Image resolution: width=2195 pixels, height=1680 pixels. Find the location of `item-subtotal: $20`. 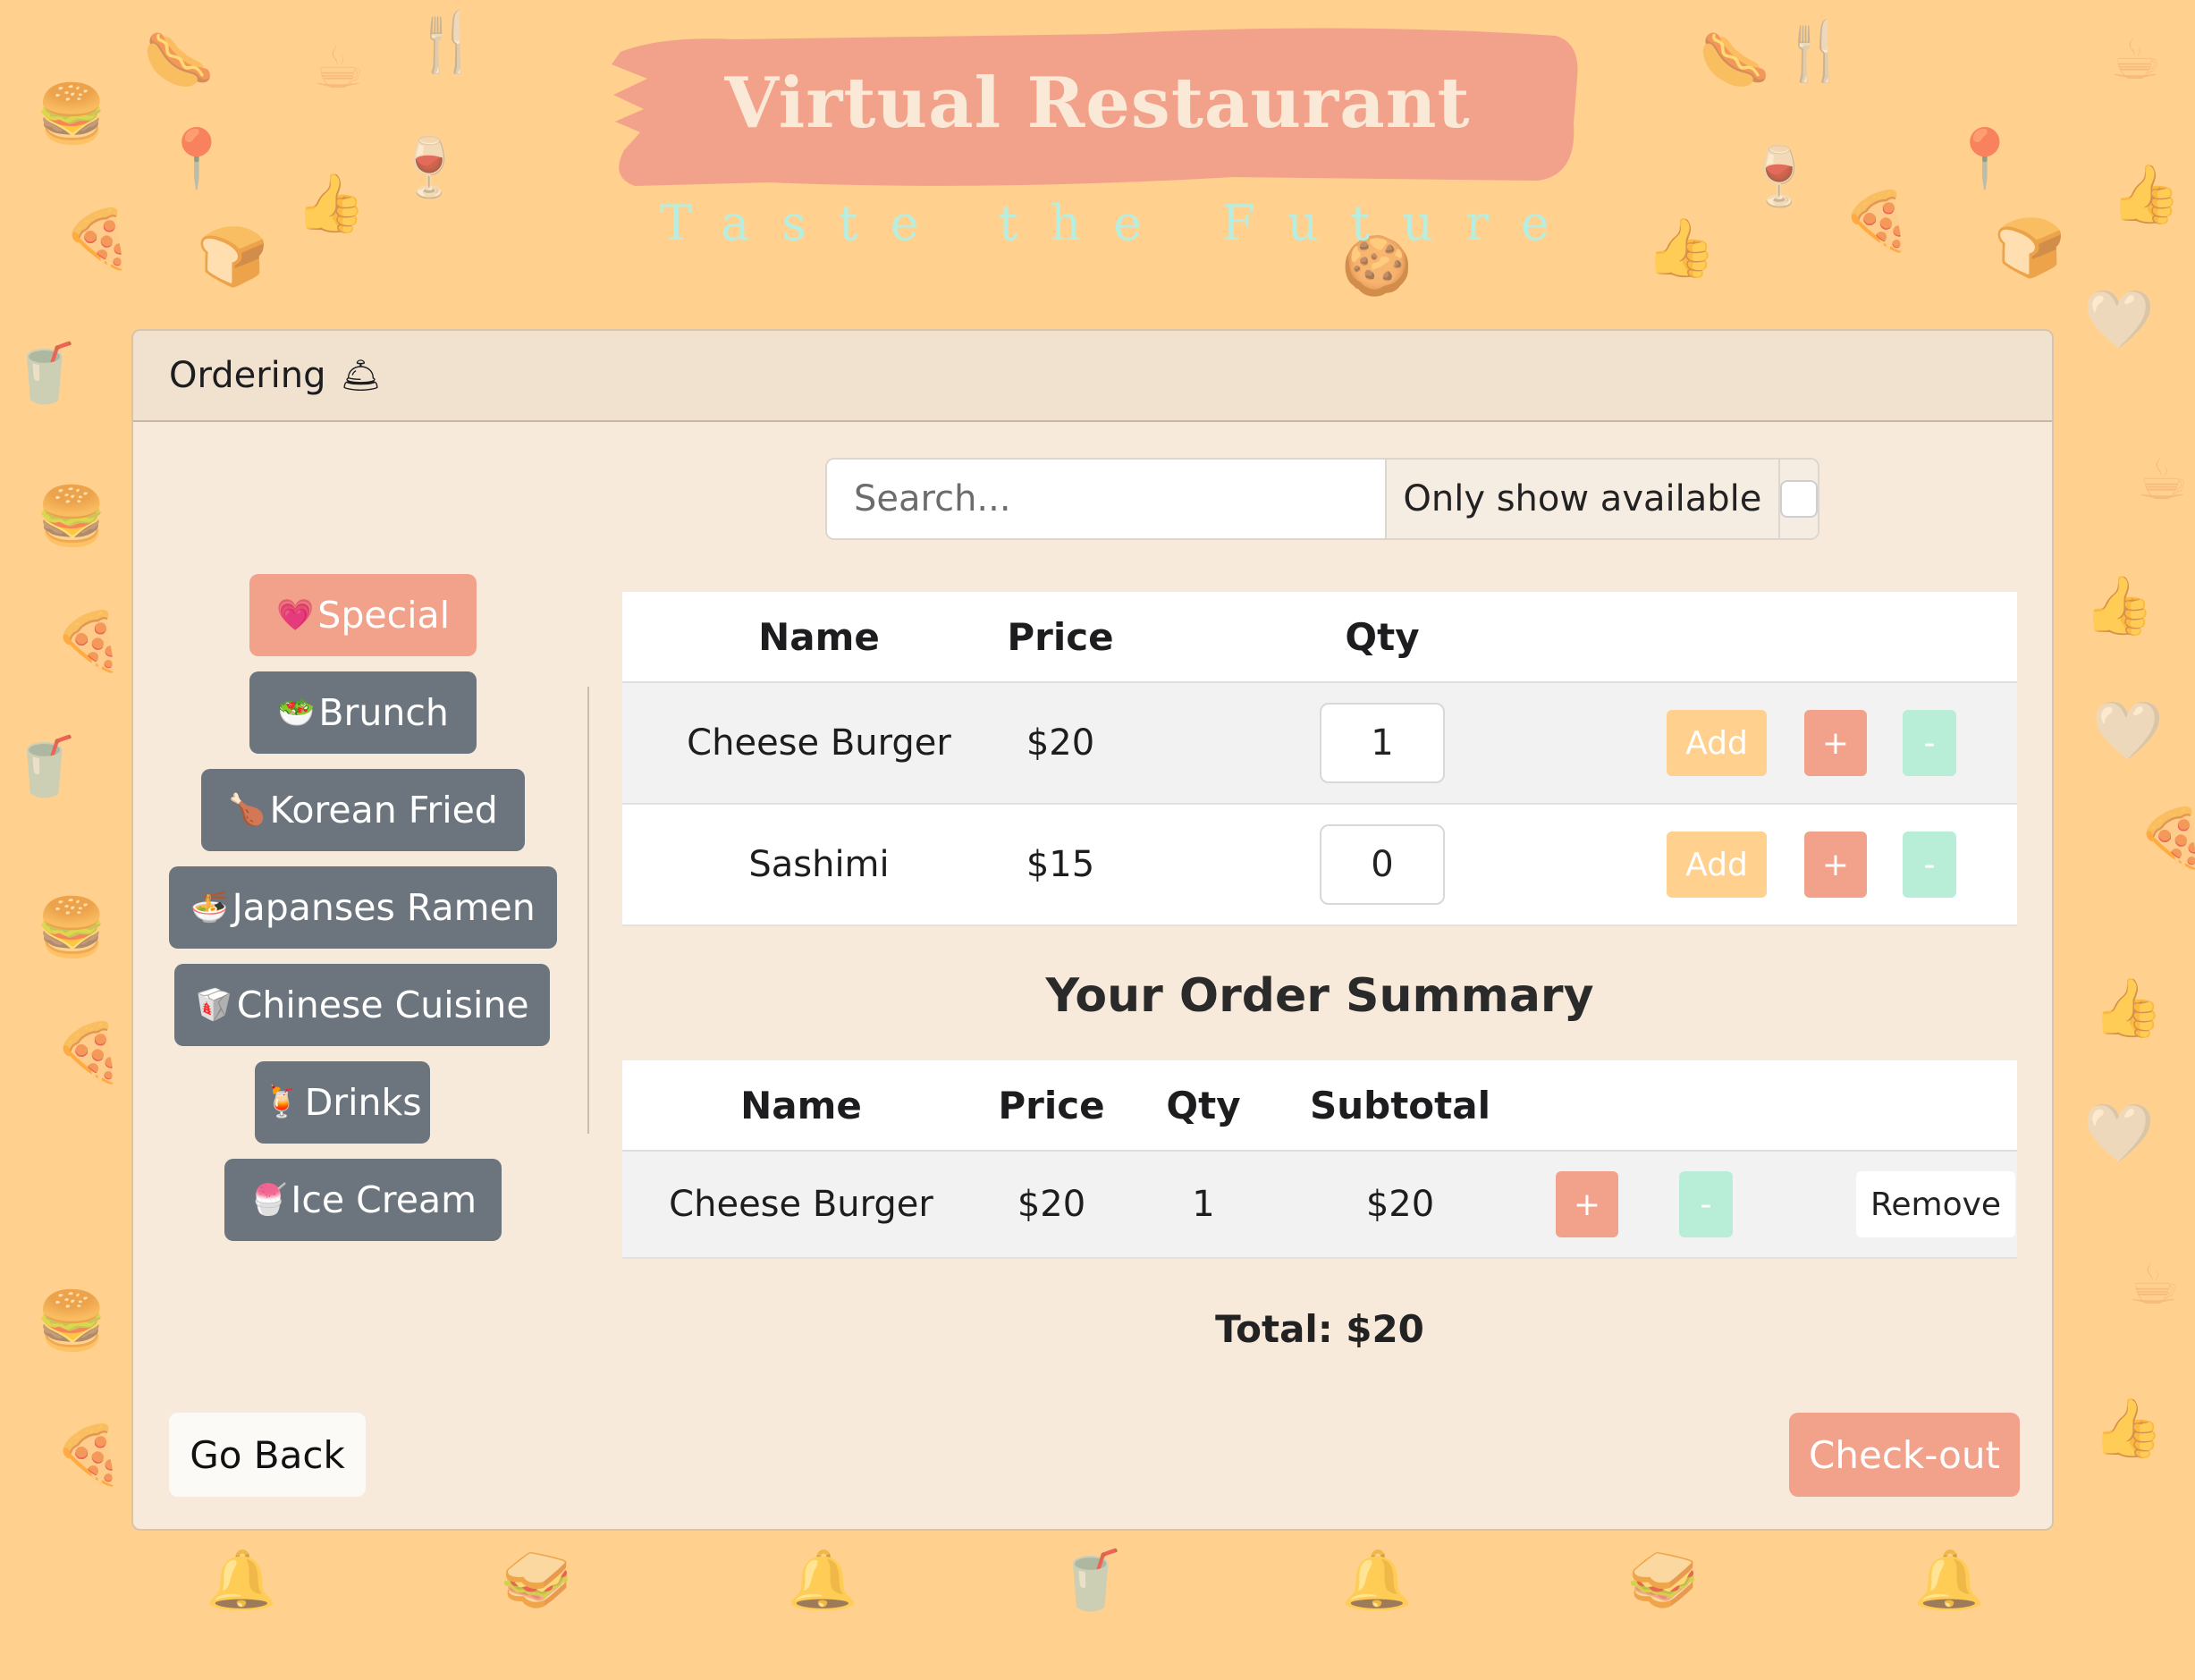

item-subtotal: $20 is located at coordinates (1400, 1204).